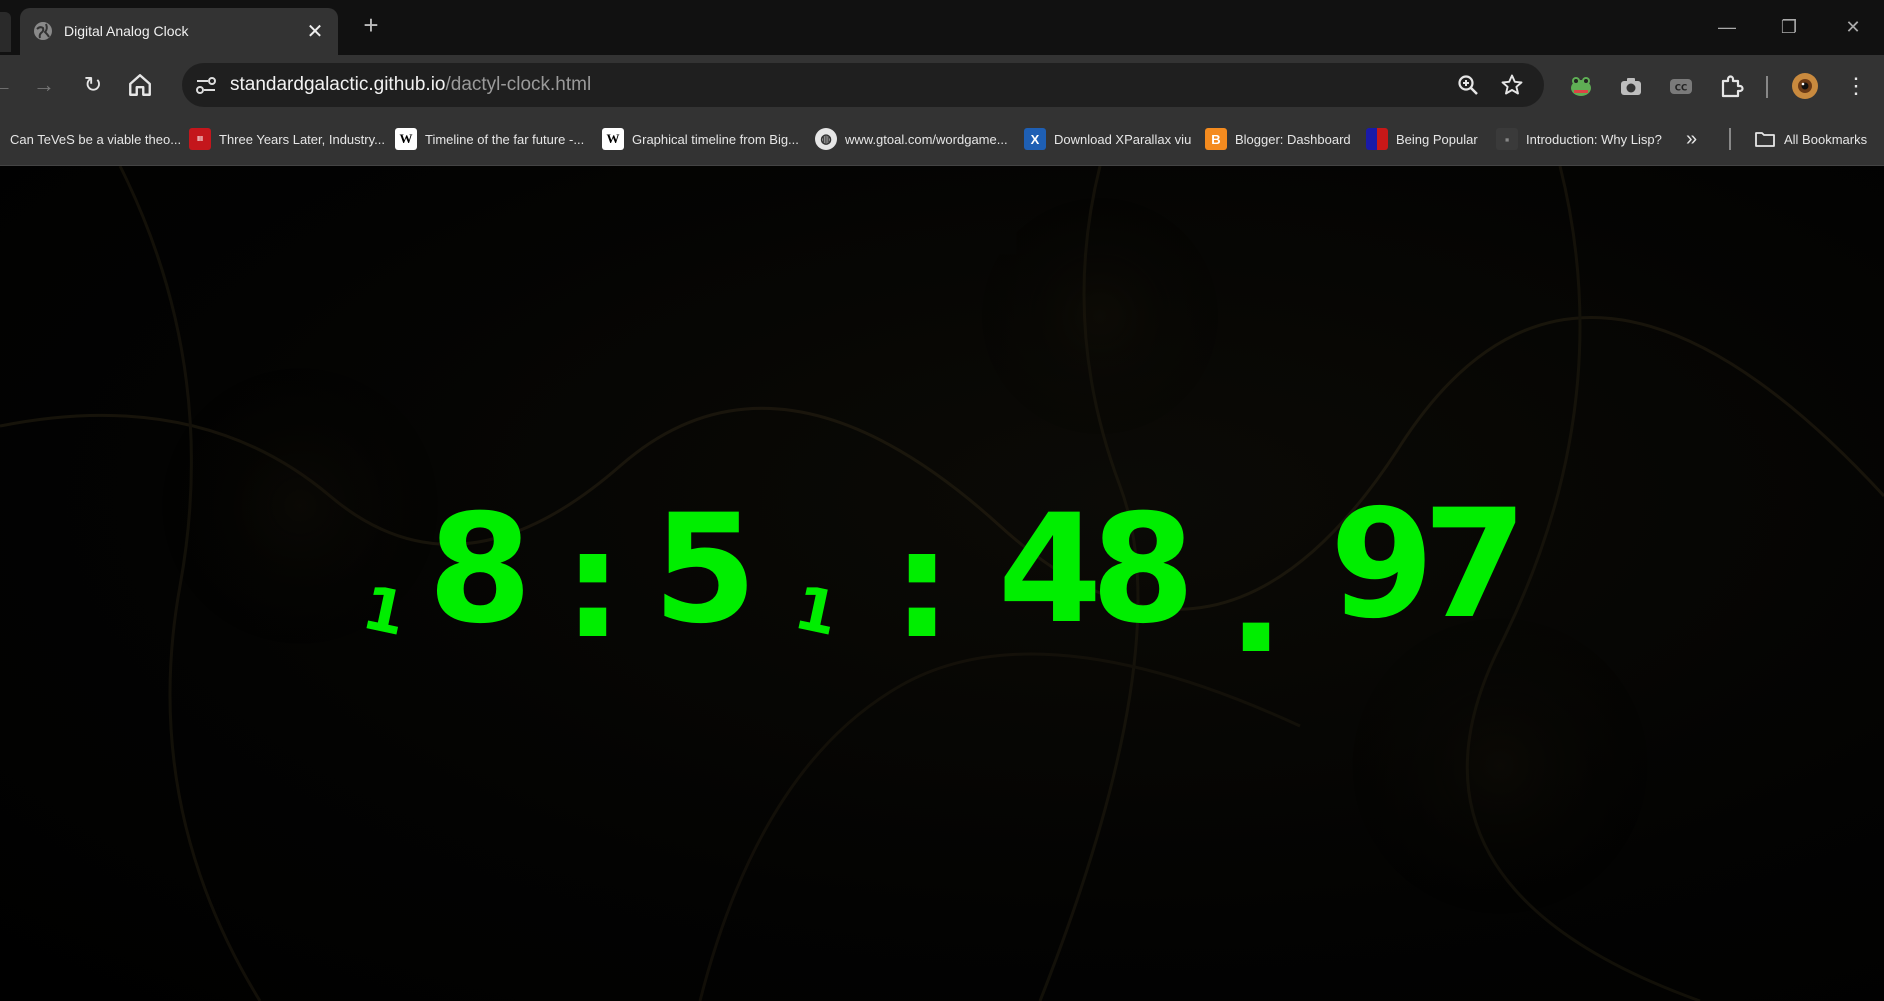 The width and height of the screenshot is (1884, 1001). What do you see at coordinates (1730, 139) in the screenshot?
I see `bookmarks-divider` at bounding box center [1730, 139].